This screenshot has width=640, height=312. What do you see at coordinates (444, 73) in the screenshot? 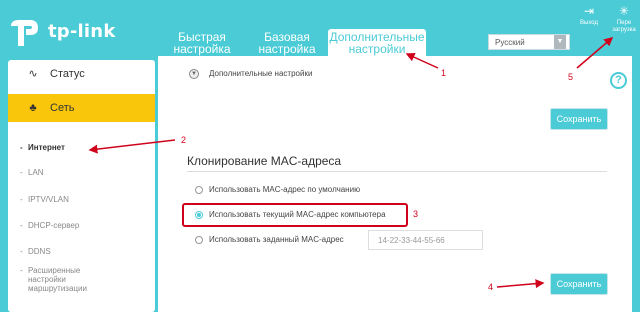
I see `annotation-number-1: 1` at bounding box center [444, 73].